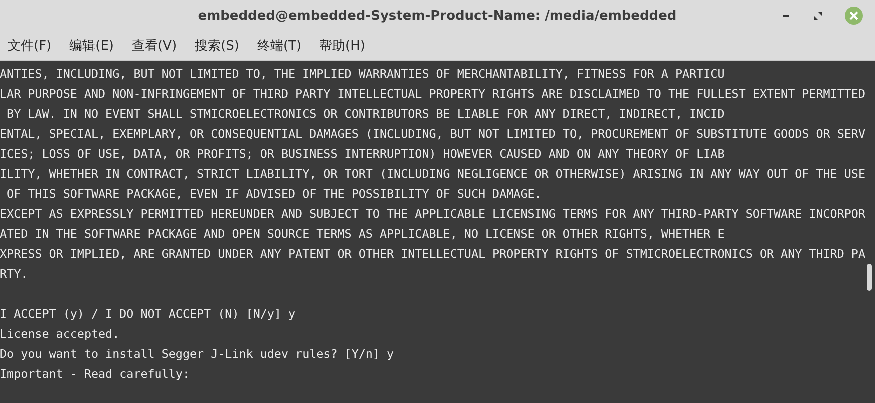 This screenshot has height=403, width=875. Describe the element at coordinates (14, 274) in the screenshot. I see `terminal-line: RTY.` at that location.